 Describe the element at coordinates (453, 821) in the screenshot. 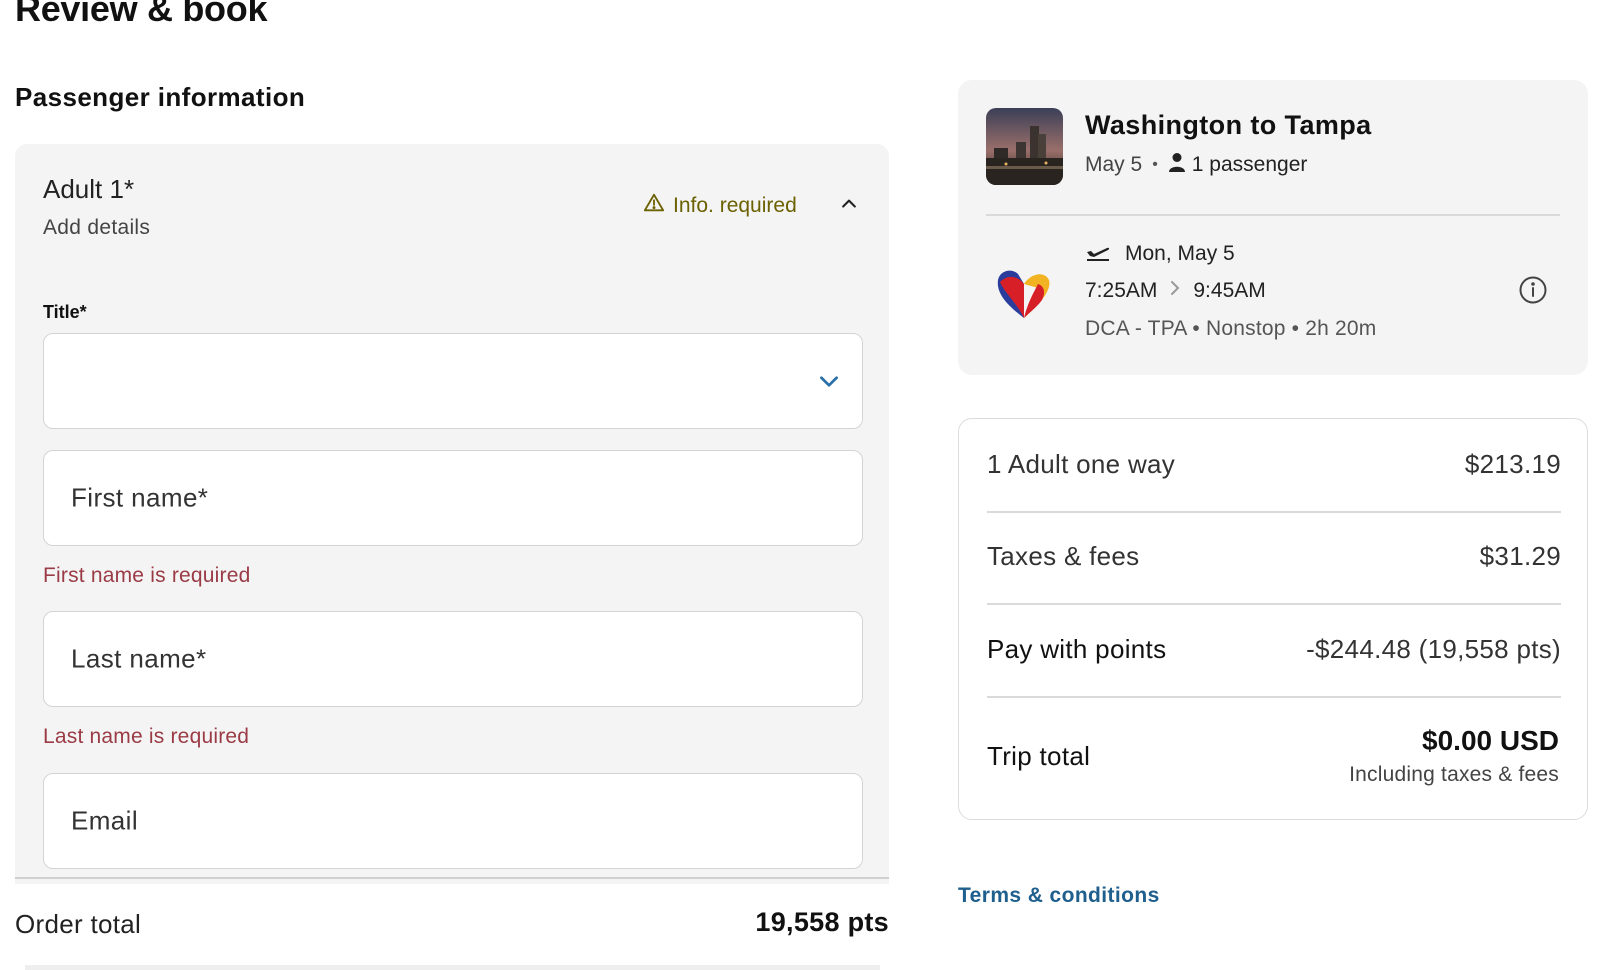

I see `email-field: Email` at that location.